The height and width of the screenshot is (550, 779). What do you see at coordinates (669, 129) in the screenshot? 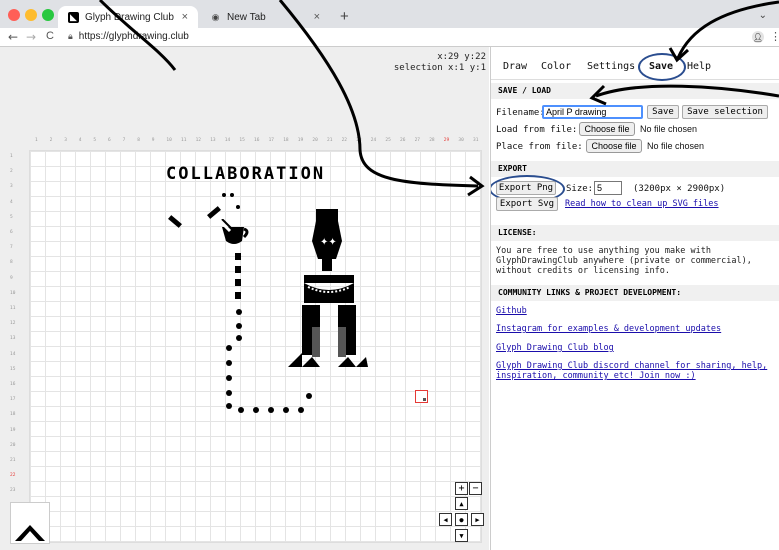
I see `load-no-file-text: No file chosen` at bounding box center [669, 129].